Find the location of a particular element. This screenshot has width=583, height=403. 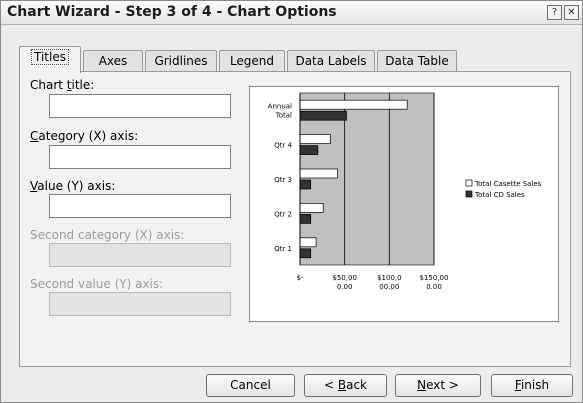

tab-data-labels: Data Labels is located at coordinates (331, 61).